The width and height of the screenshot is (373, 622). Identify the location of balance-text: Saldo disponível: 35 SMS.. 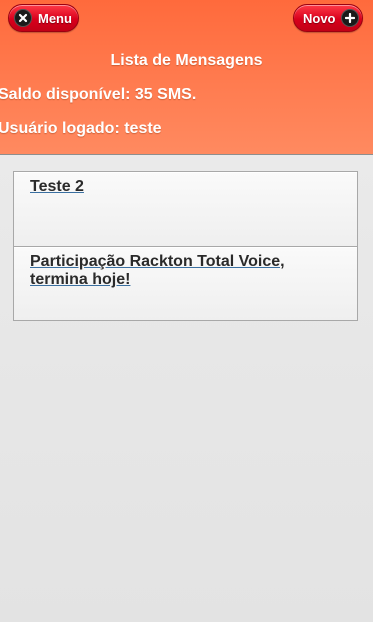
(98, 94).